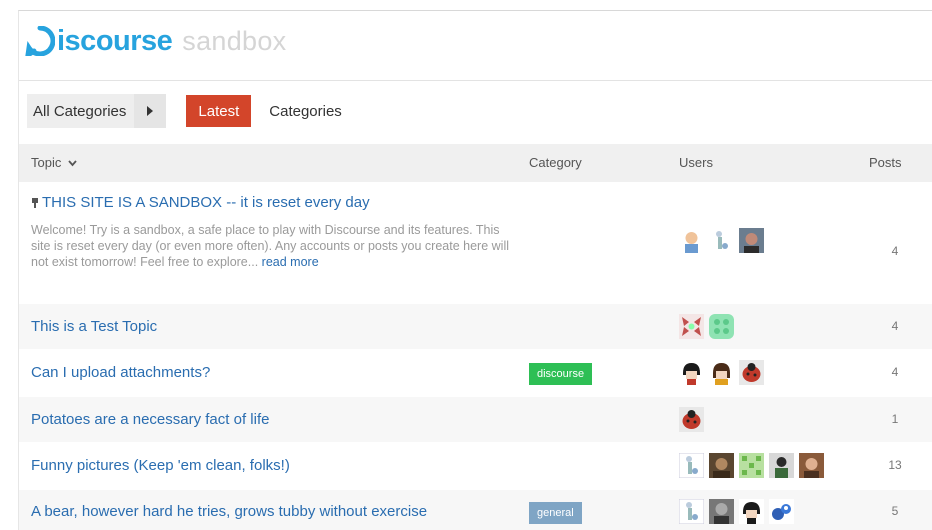 This screenshot has width=932, height=530. I want to click on category-badge: discourse, so click(561, 374).